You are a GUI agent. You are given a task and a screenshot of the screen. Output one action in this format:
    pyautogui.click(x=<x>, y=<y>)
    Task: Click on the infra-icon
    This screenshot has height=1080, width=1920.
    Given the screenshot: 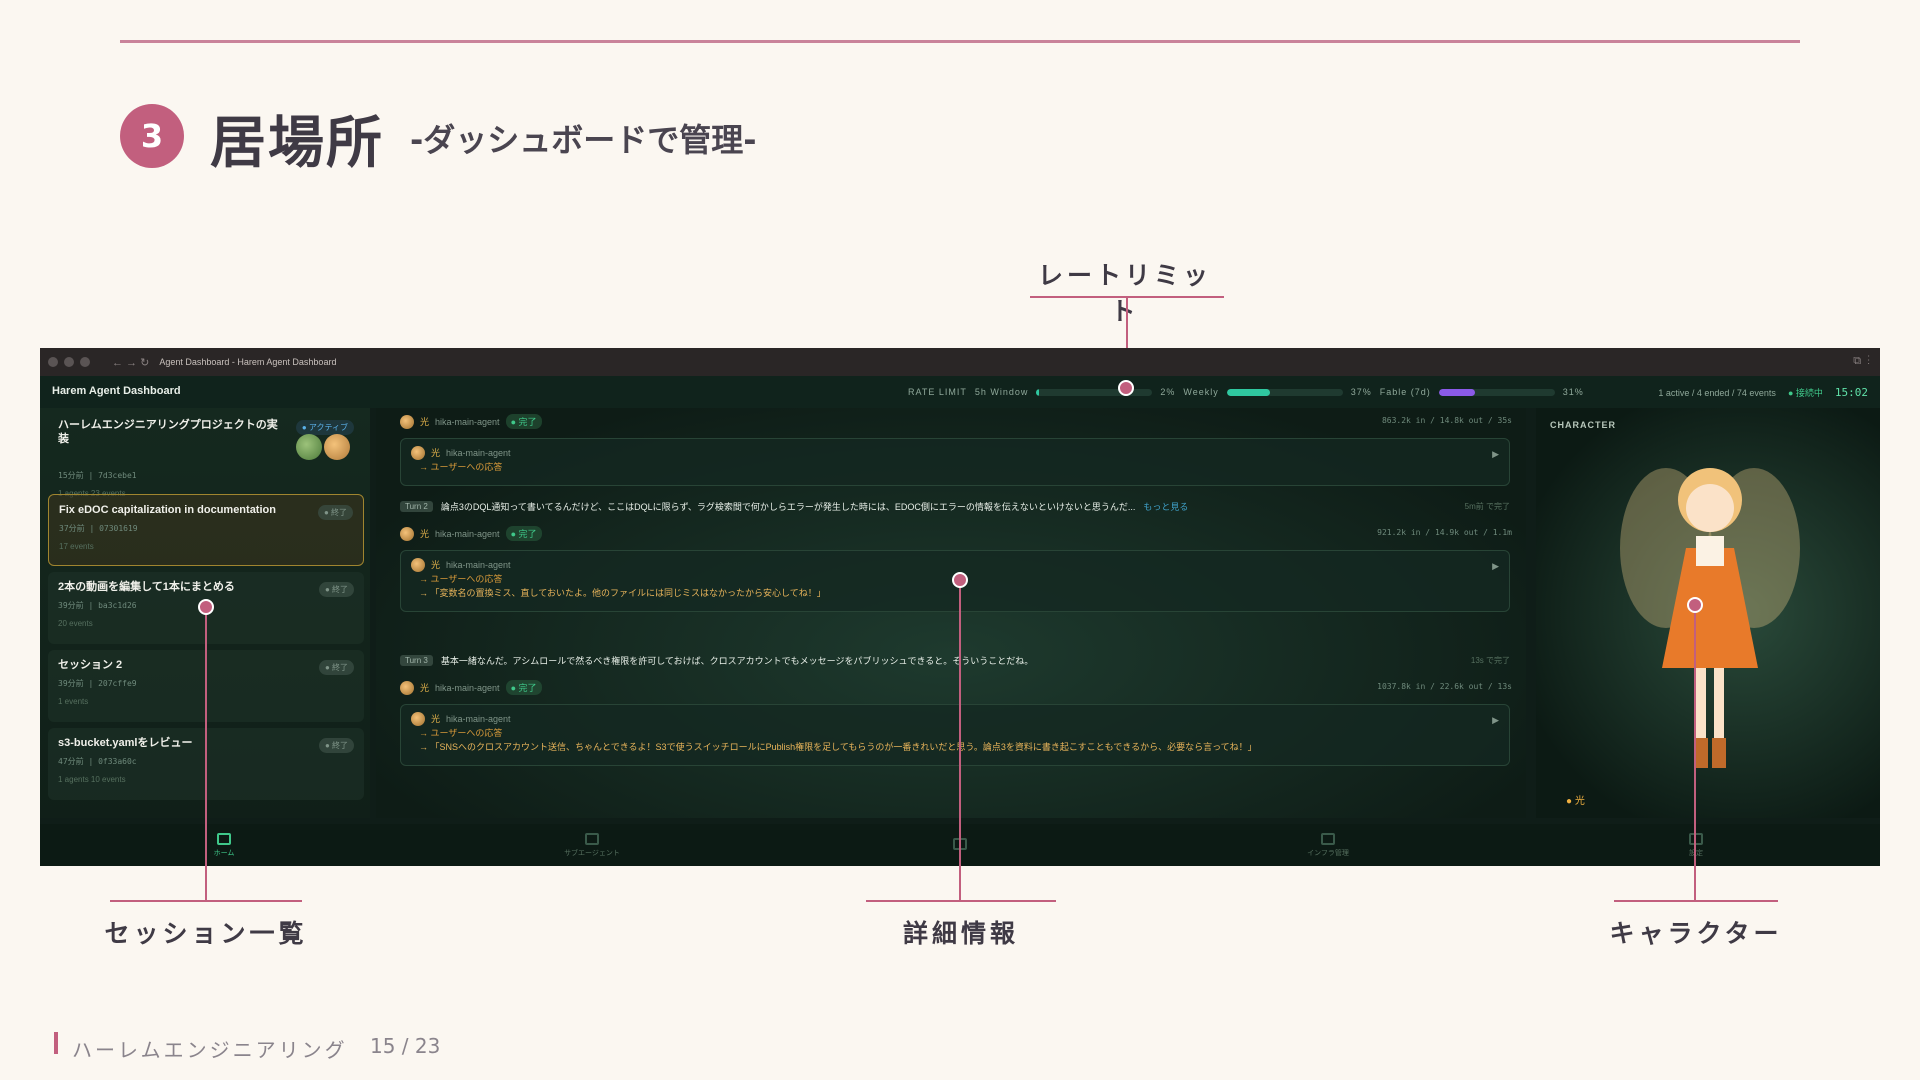 What is the action you would take?
    pyautogui.click(x=1328, y=838)
    